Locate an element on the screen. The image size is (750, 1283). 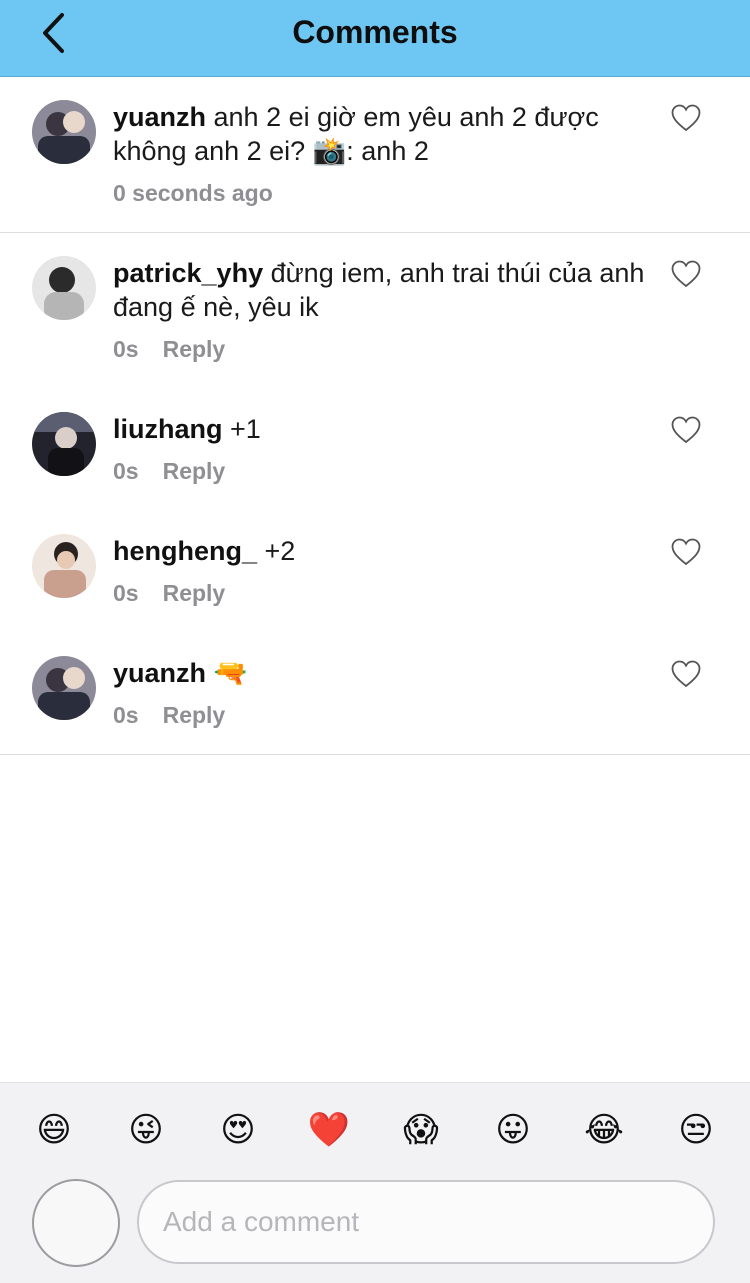
comment-username: hengheng_ is located at coordinates (185, 551).